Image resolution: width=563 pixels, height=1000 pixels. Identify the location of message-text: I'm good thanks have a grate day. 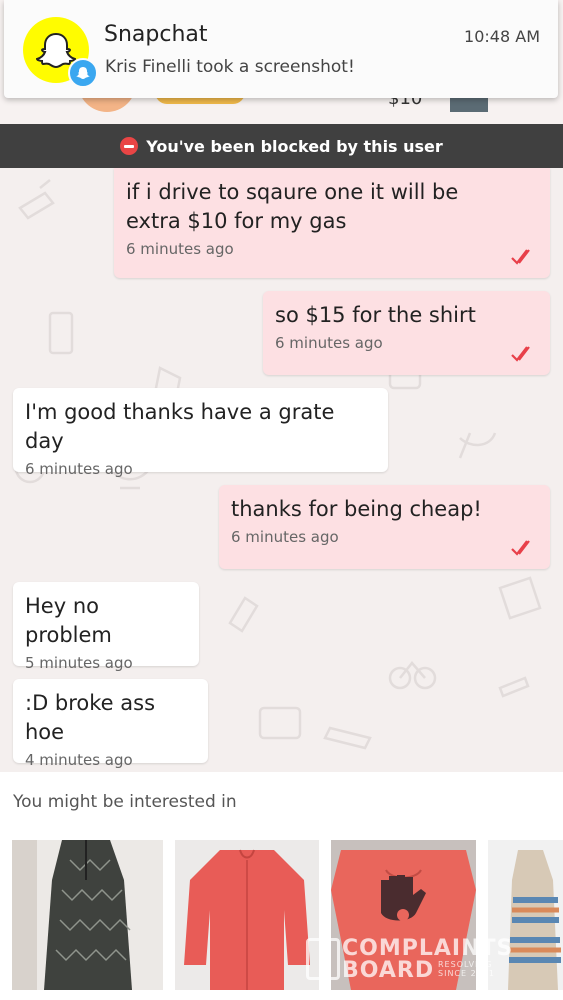
(183, 426).